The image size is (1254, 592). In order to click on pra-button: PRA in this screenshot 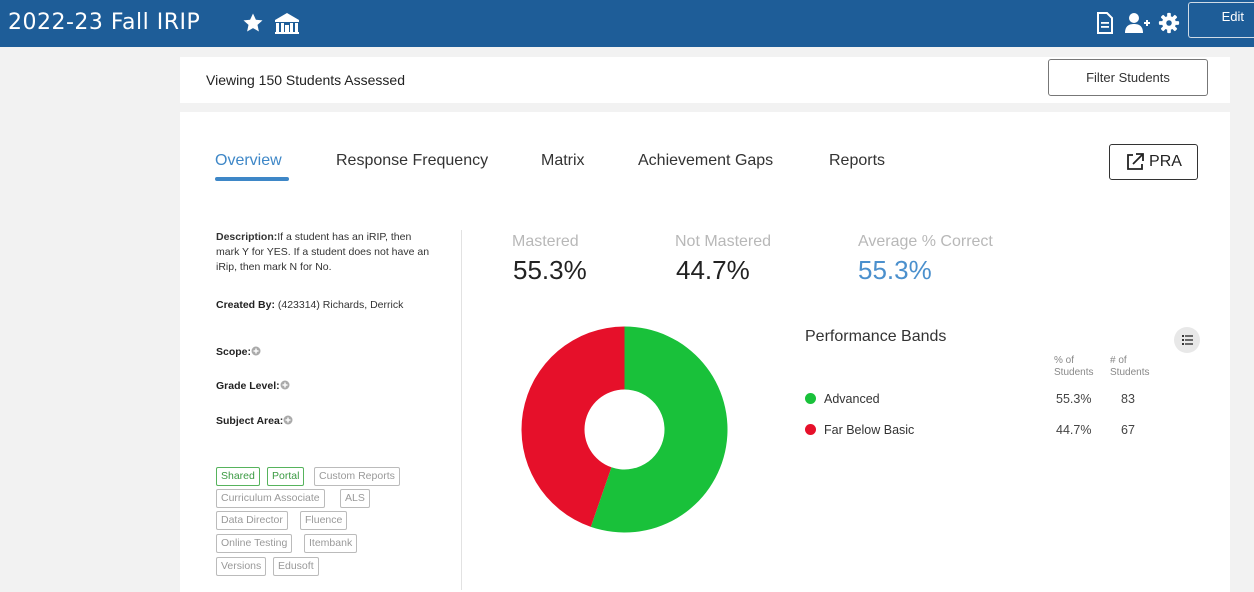, I will do `click(1153, 162)`.